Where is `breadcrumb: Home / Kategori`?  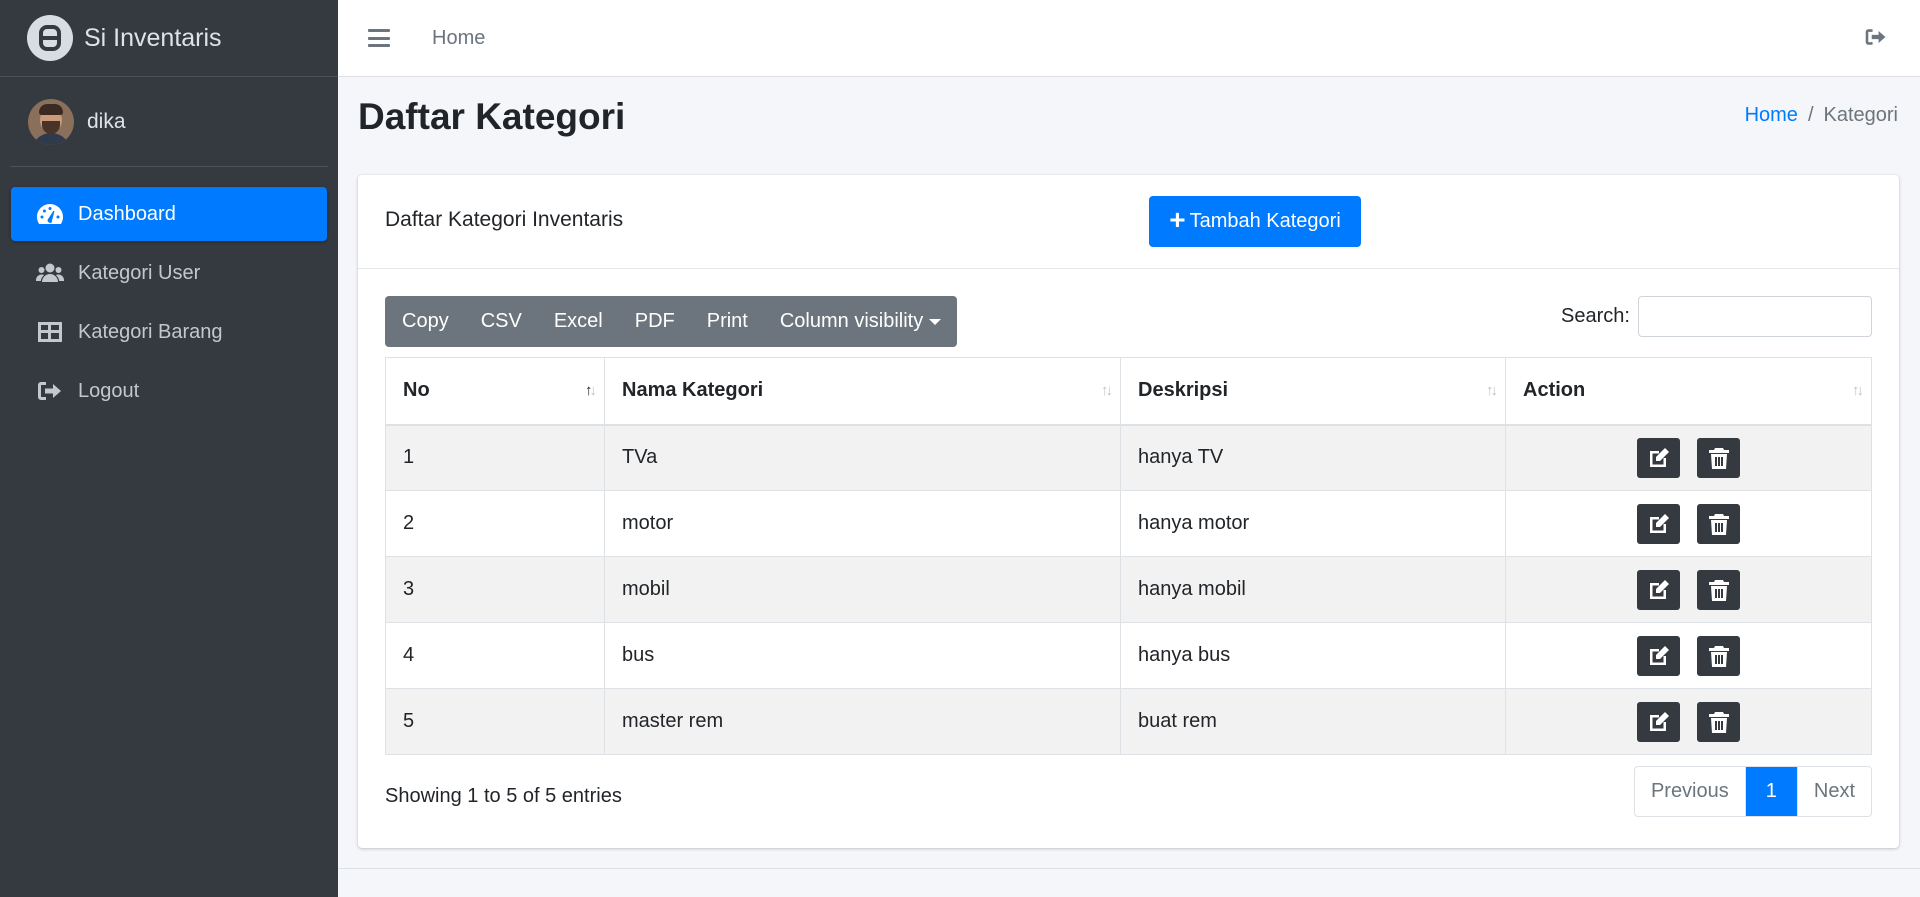 breadcrumb: Home / Kategori is located at coordinates (1821, 115).